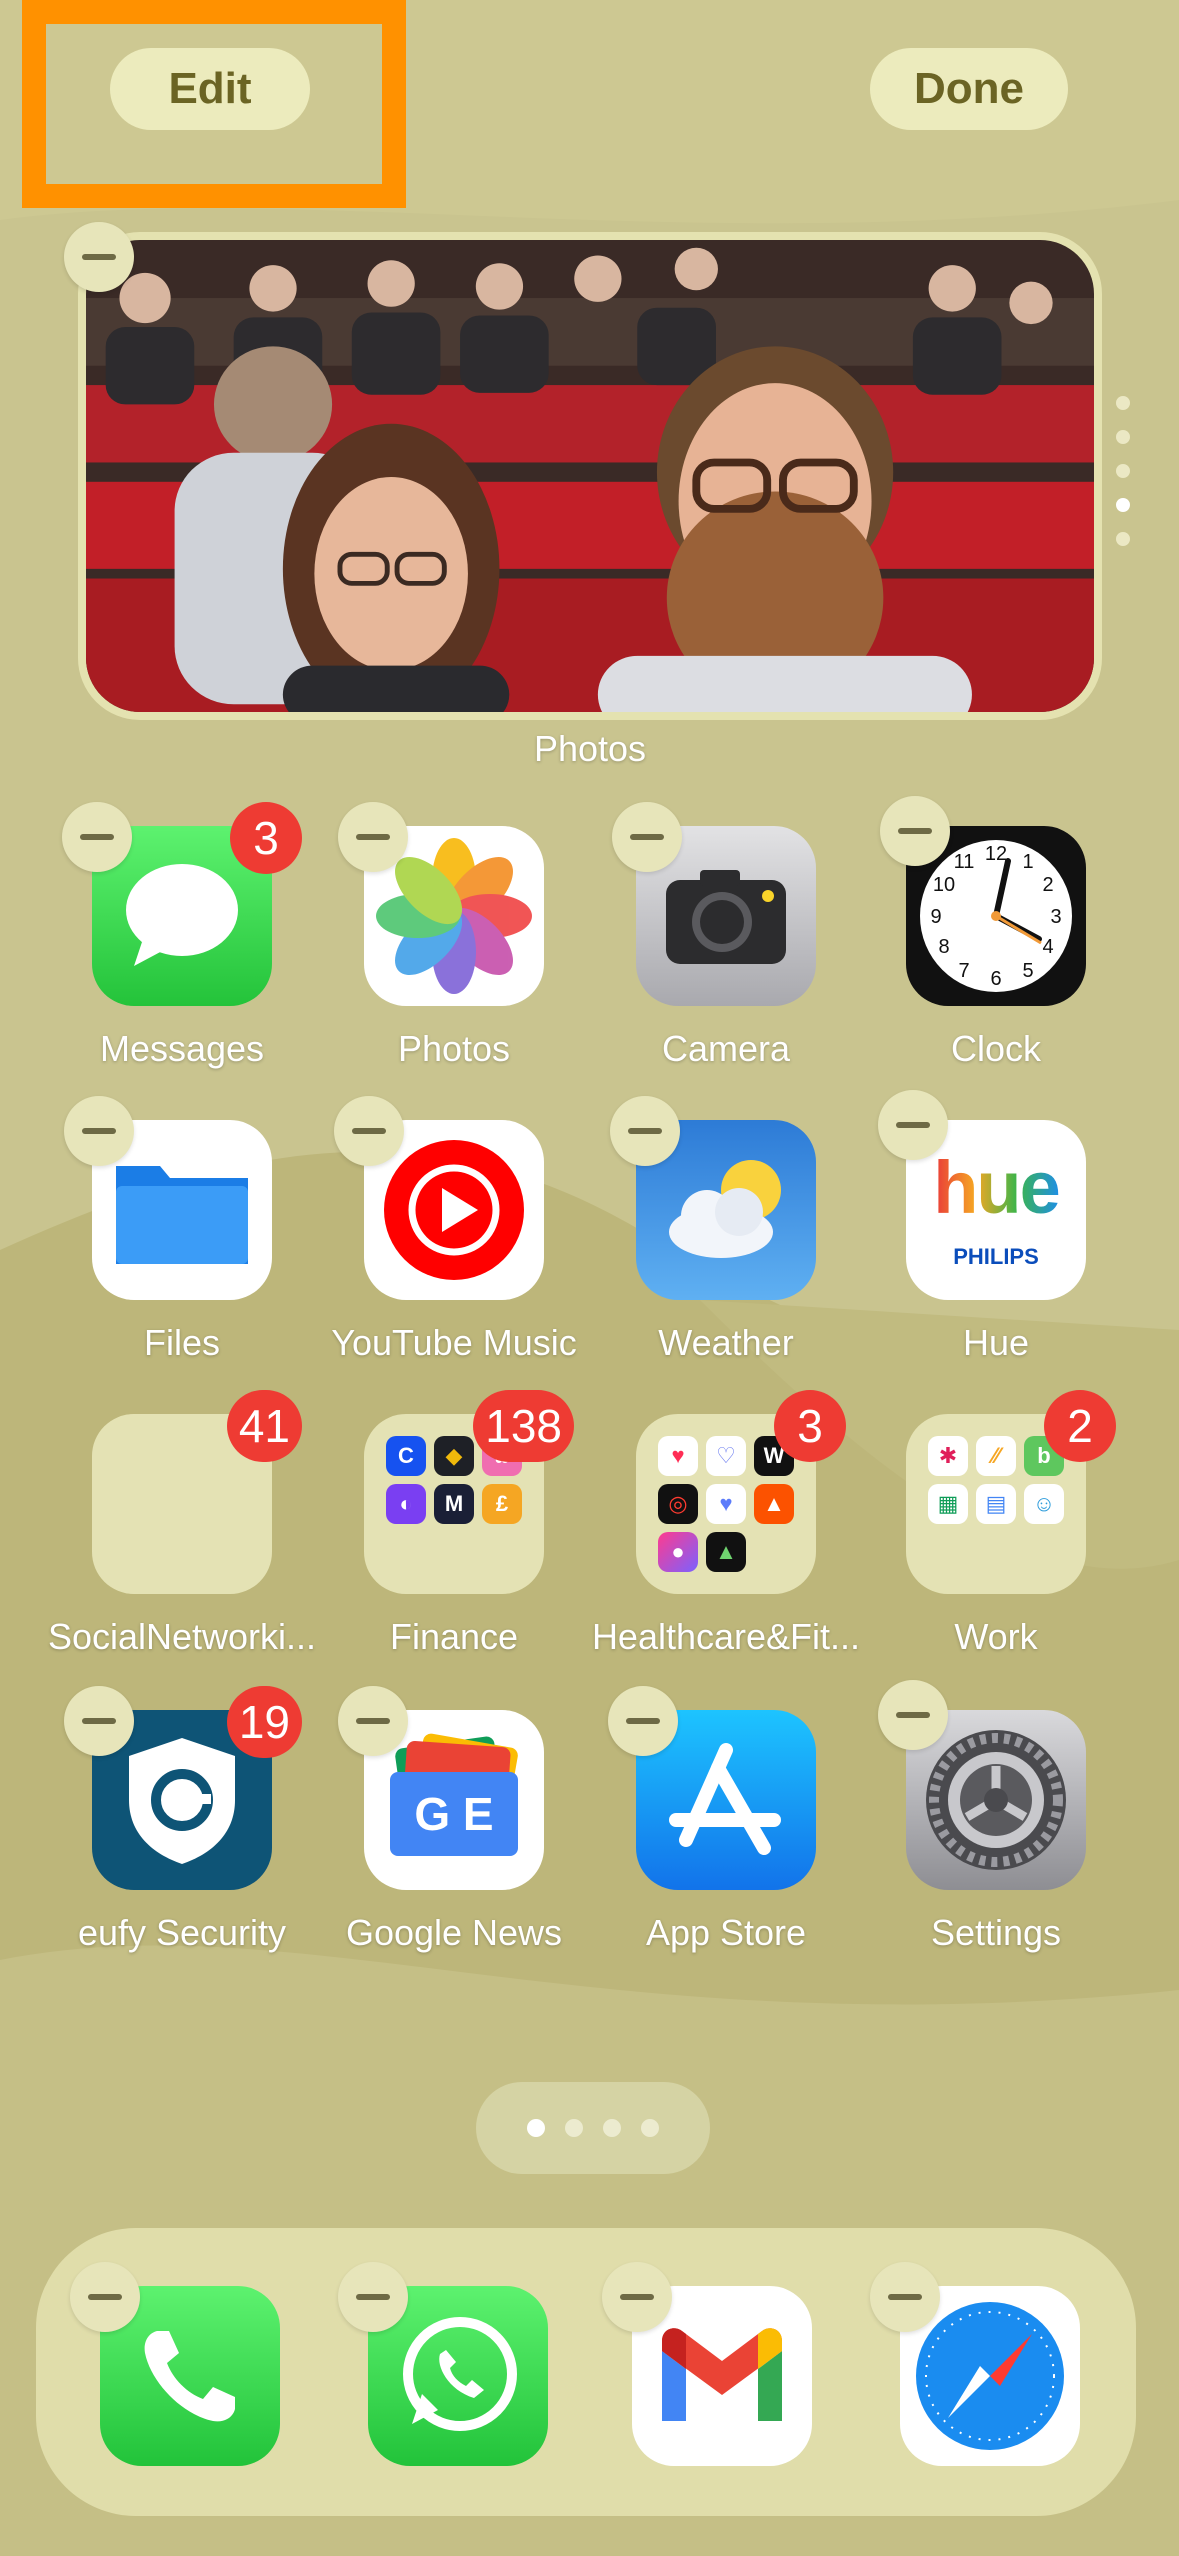 Image resolution: width=1179 pixels, height=2556 pixels. I want to click on sheets-mini-icon: ▦, so click(948, 1504).